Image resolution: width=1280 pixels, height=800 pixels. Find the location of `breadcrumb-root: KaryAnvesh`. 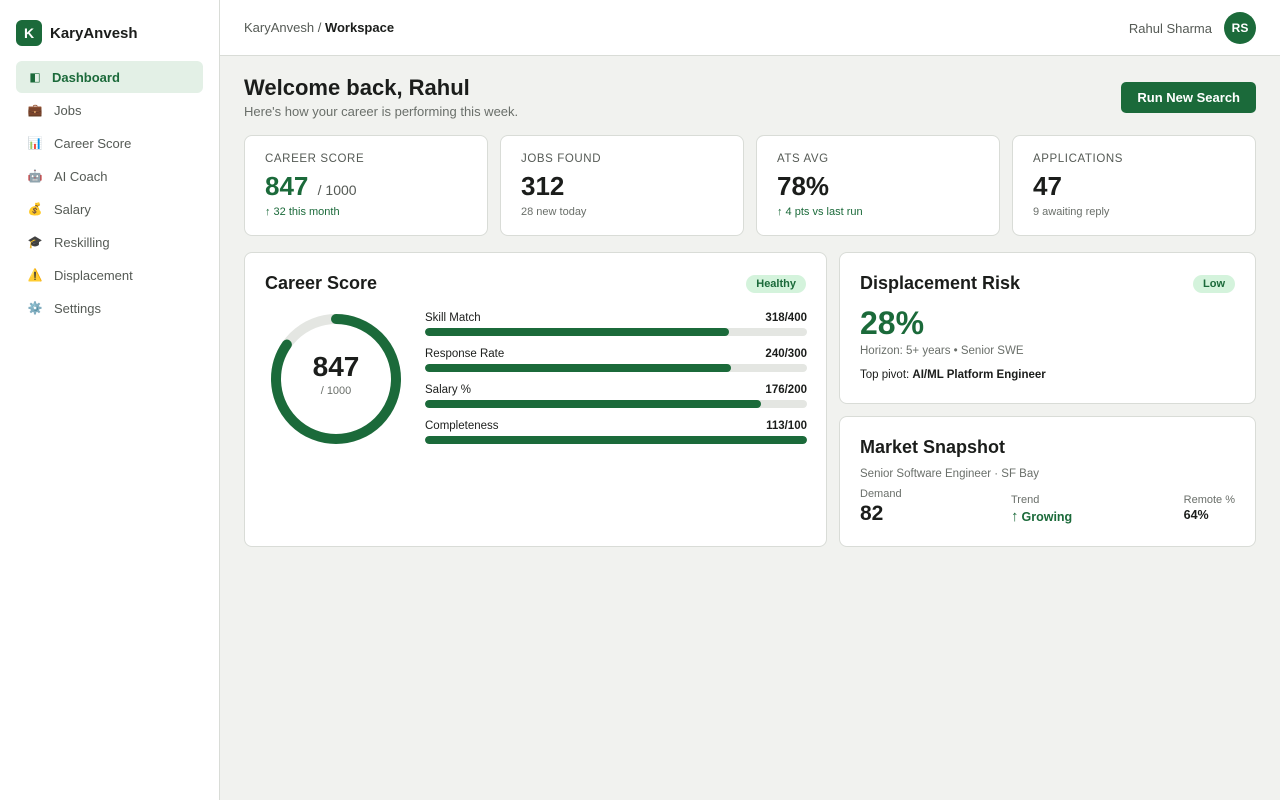

breadcrumb-root: KaryAnvesh is located at coordinates (279, 27).